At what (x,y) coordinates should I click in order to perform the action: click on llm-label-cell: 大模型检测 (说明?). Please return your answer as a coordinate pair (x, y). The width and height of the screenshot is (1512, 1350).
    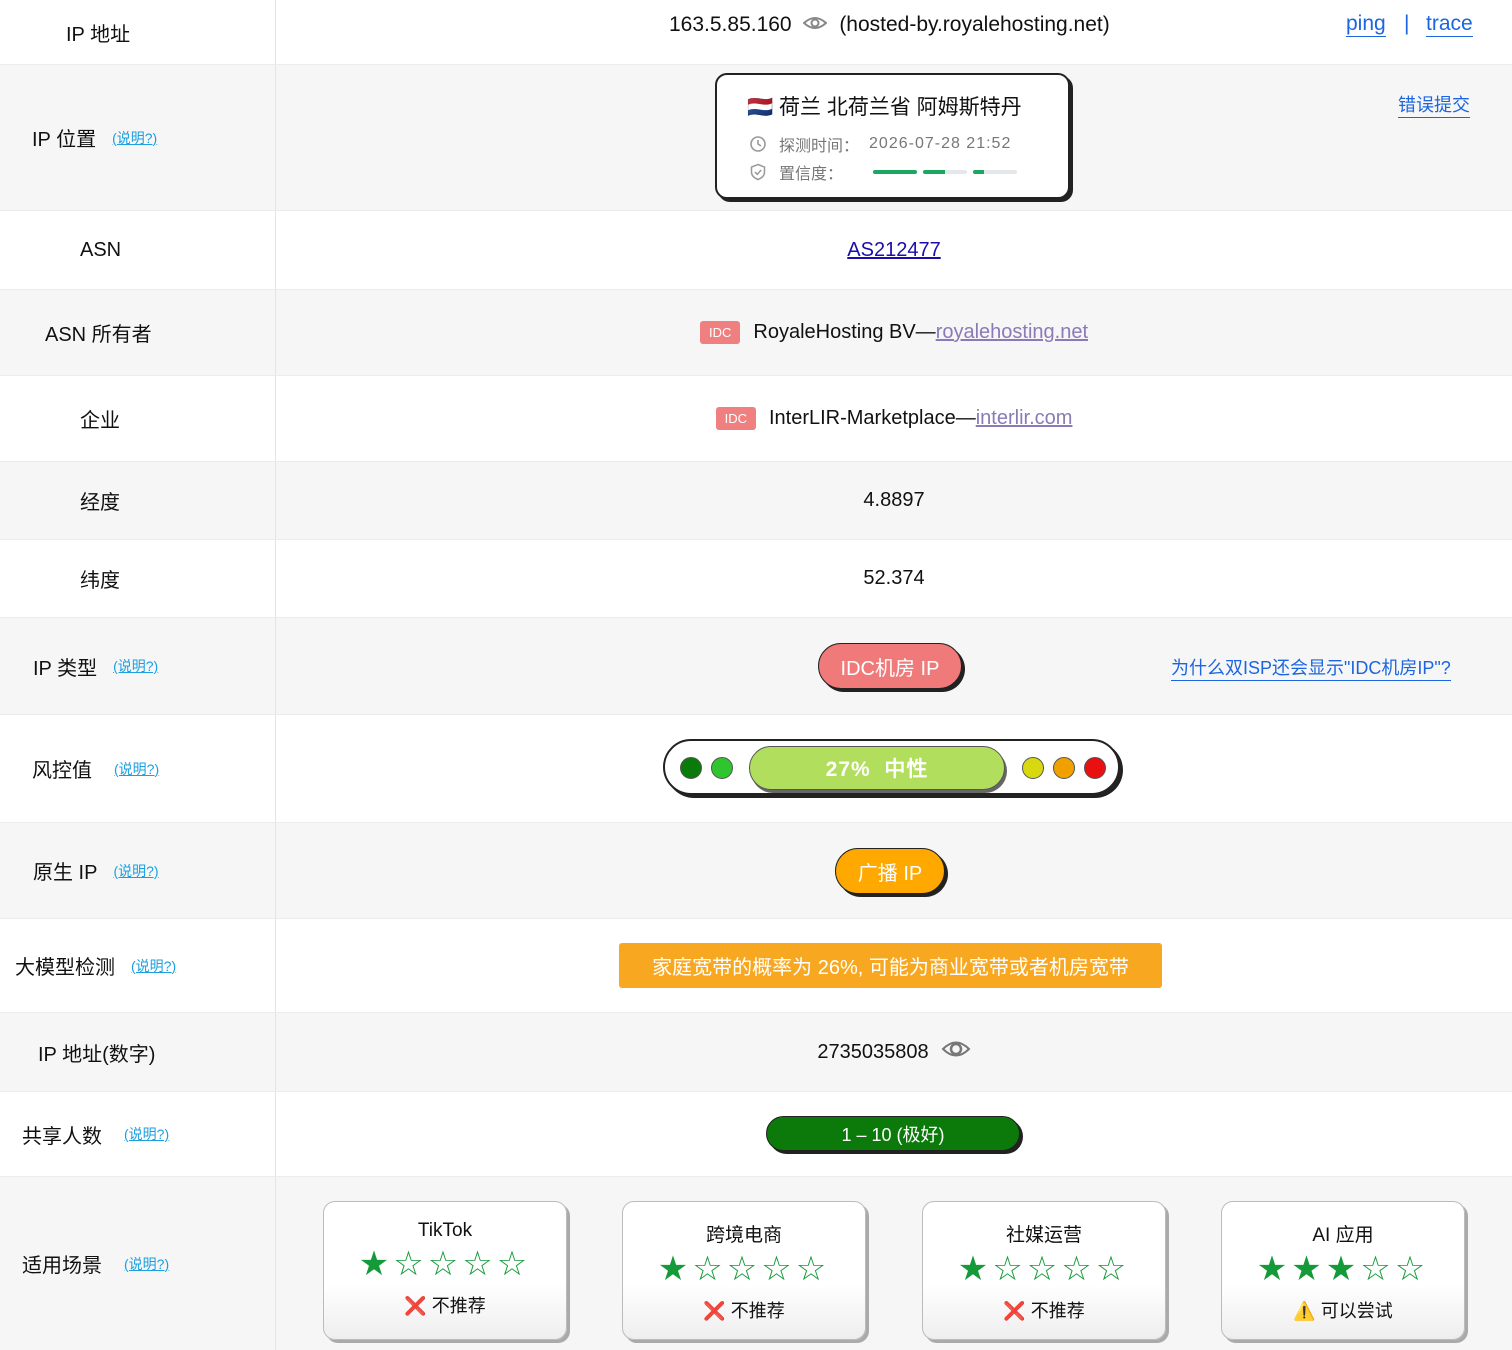
    Looking at the image, I should click on (138, 965).